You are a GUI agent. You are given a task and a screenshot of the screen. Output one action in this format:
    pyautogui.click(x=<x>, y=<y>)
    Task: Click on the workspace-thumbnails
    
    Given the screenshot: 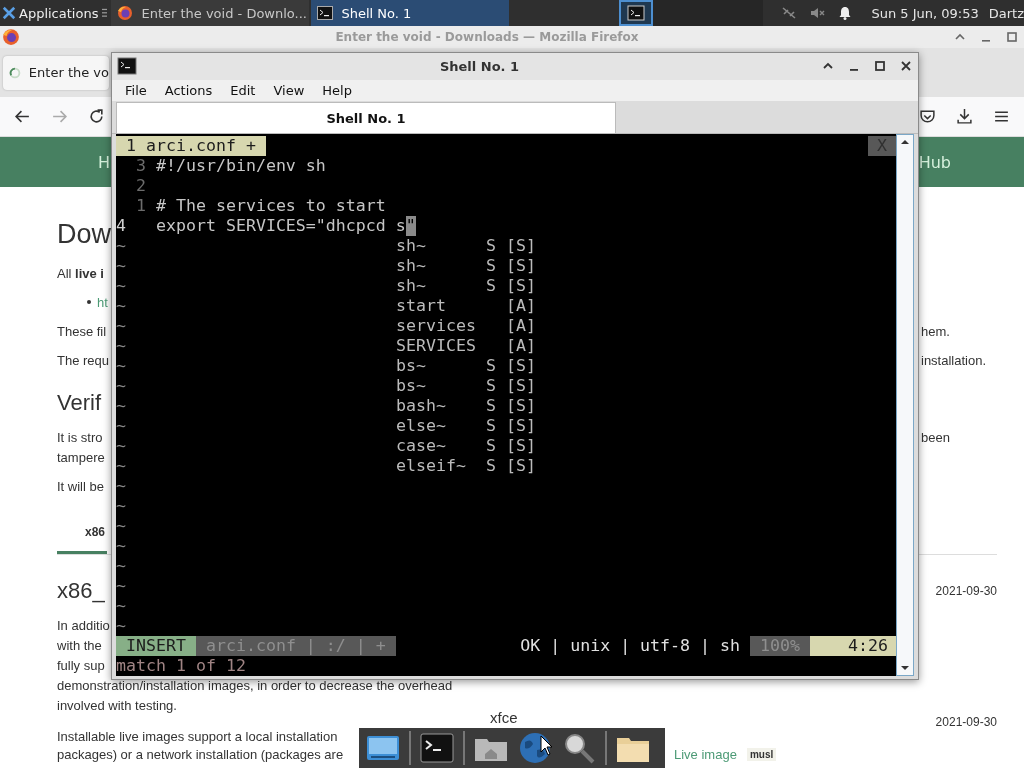 What is the action you would take?
    pyautogui.click(x=708, y=13)
    